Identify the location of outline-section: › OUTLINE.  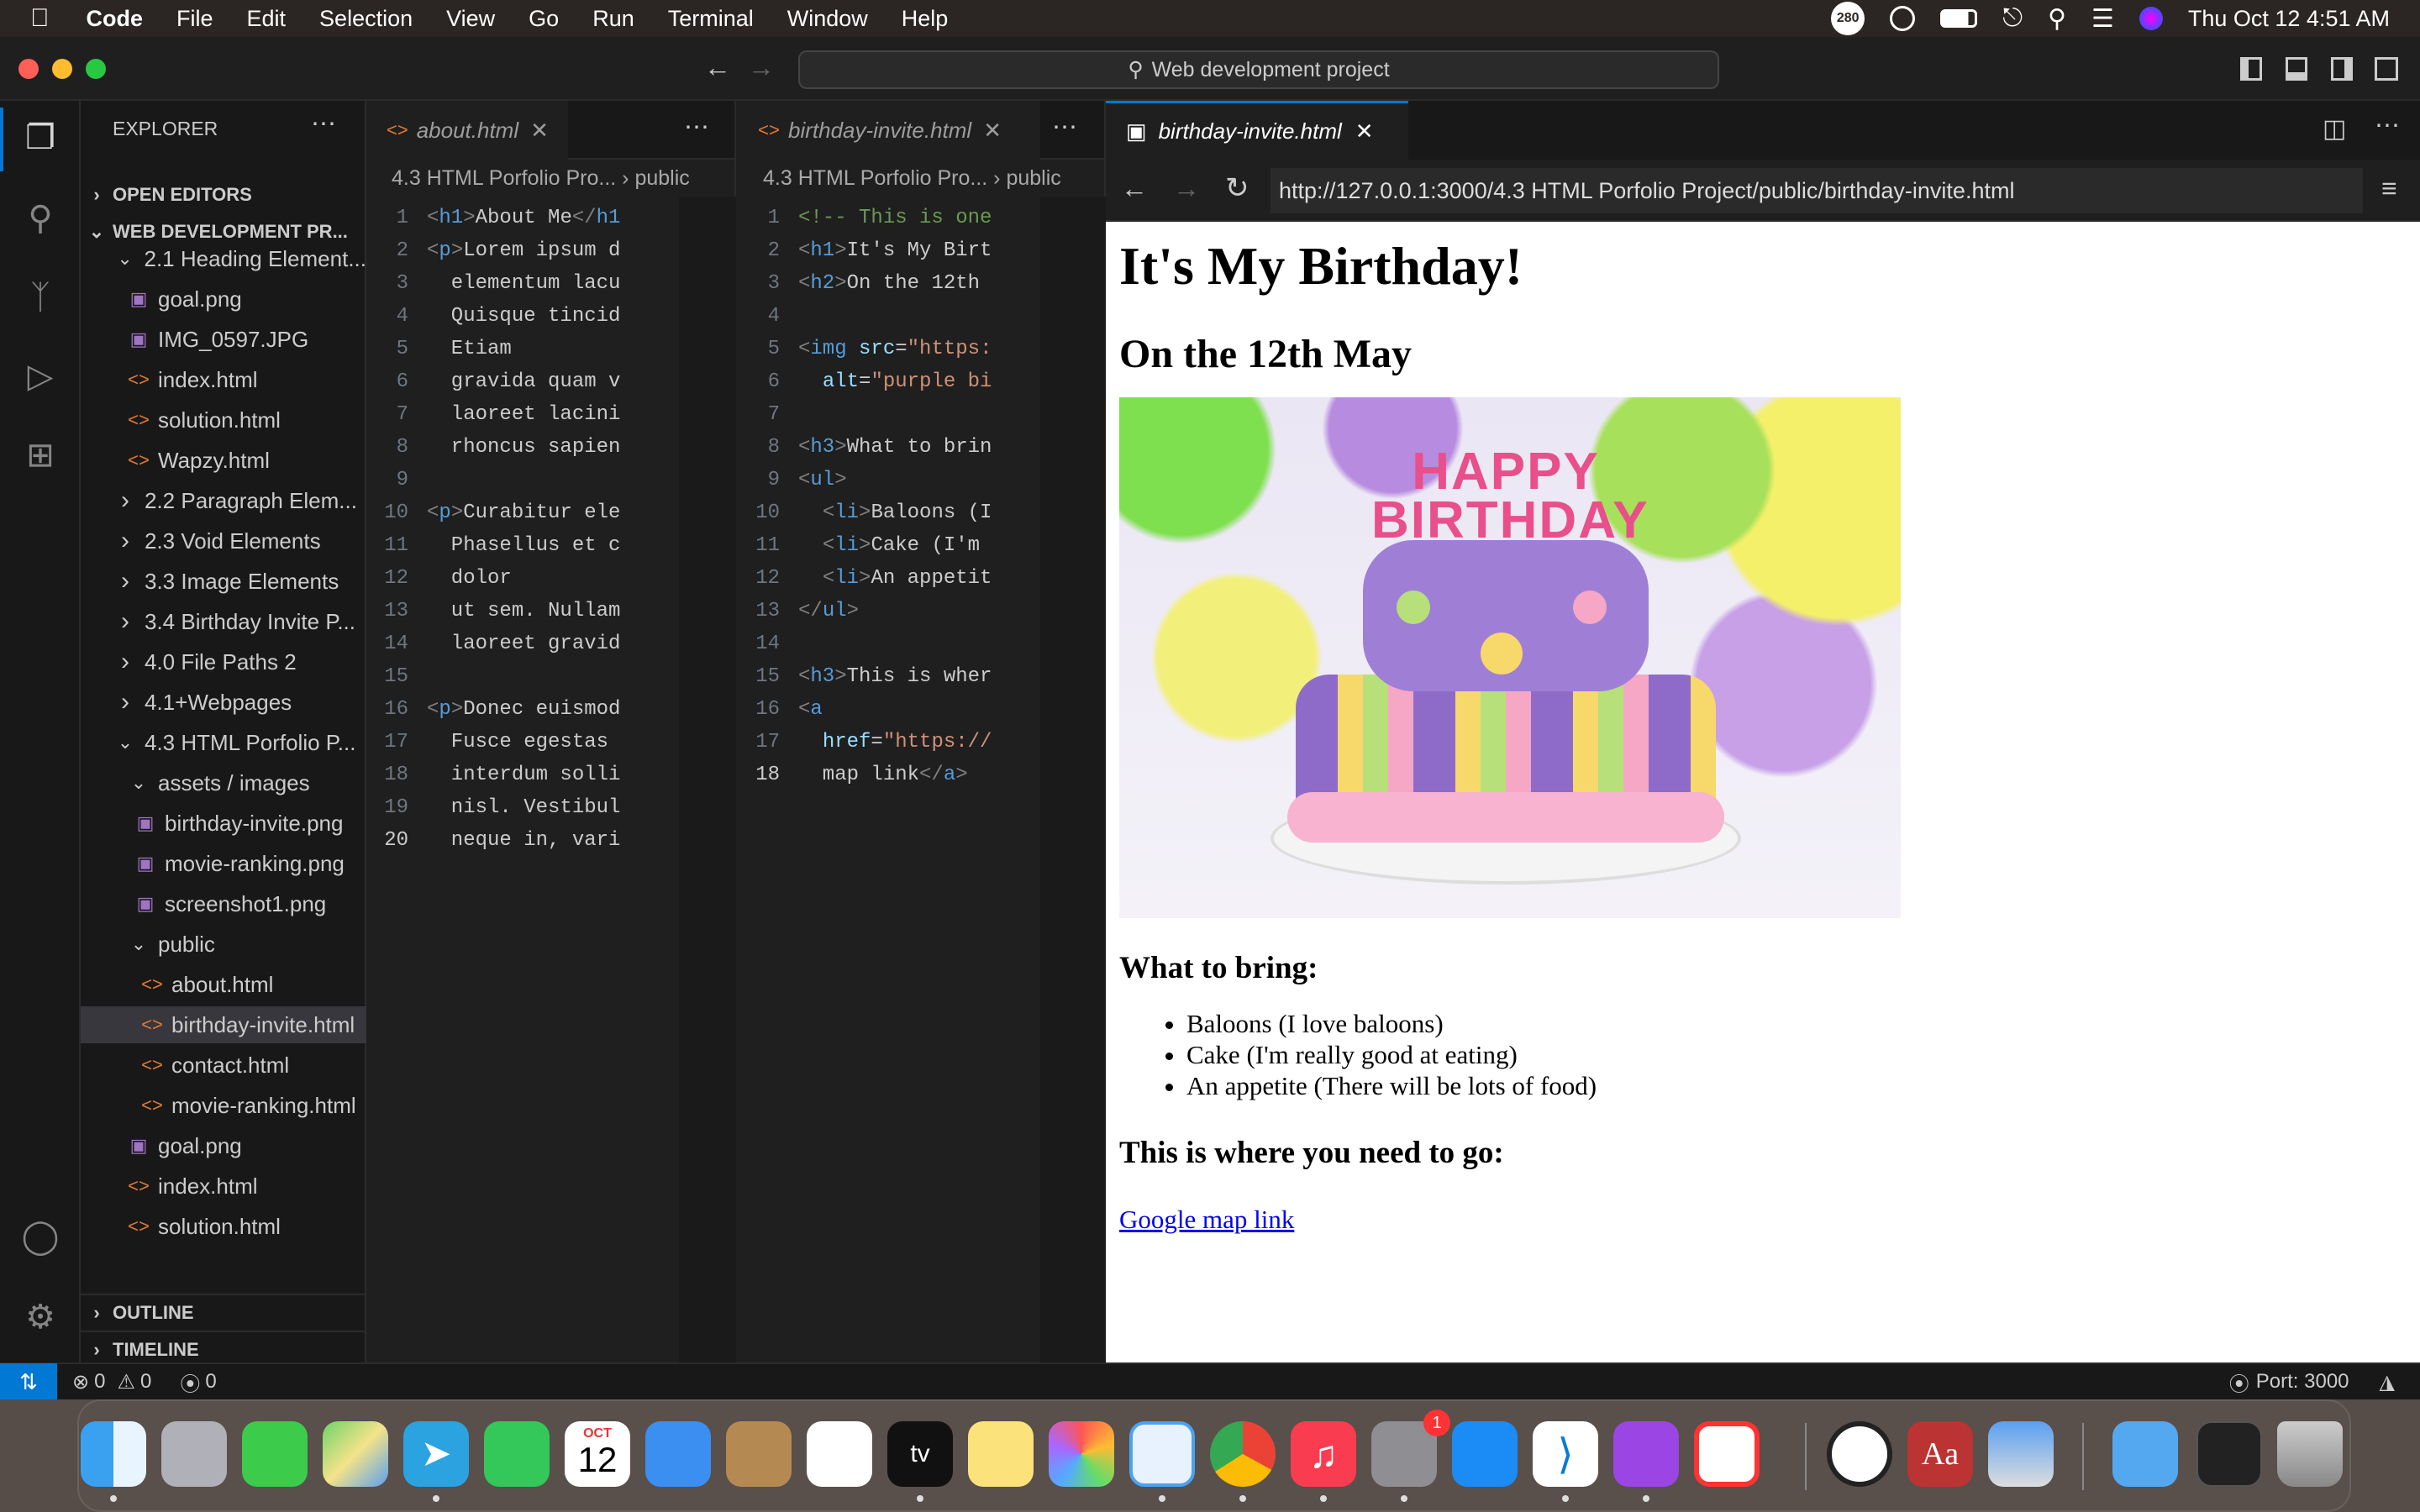
(224, 1312).